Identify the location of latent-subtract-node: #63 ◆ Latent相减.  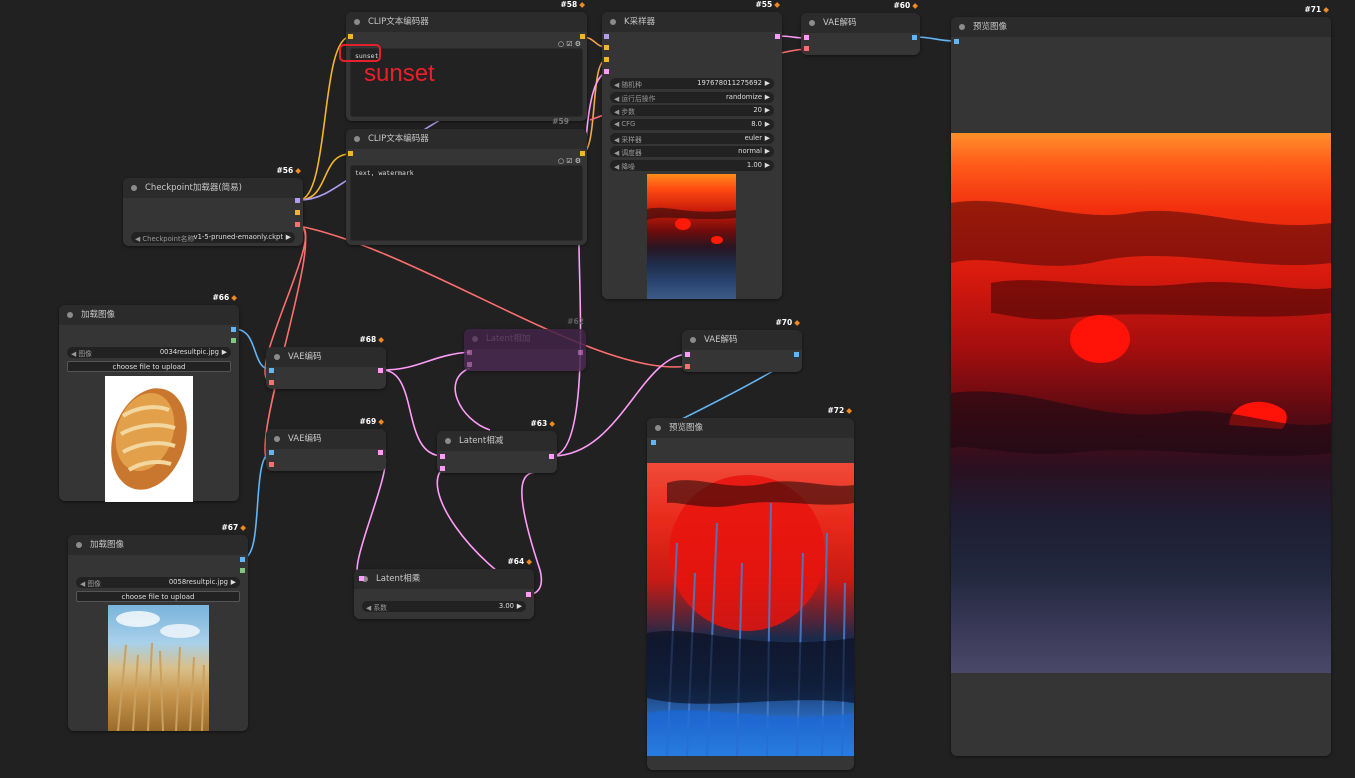
(497, 446).